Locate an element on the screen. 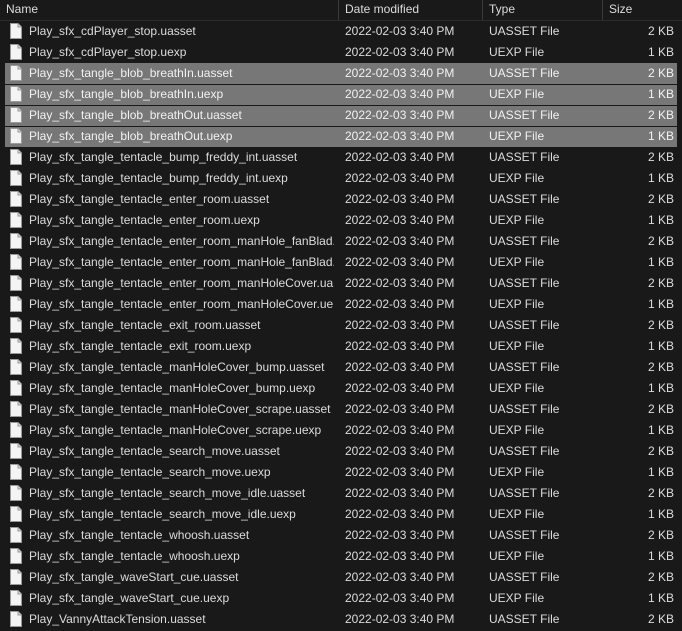 The width and height of the screenshot is (682, 631). file-name: Play_VannyAttackTension.uasset is located at coordinates (181, 619).